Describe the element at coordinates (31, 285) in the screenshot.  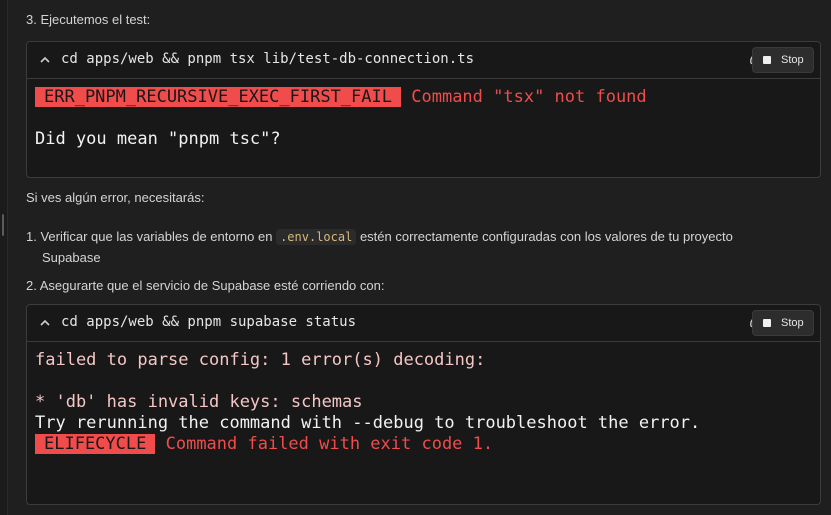
I see `list-number: 2.` at that location.